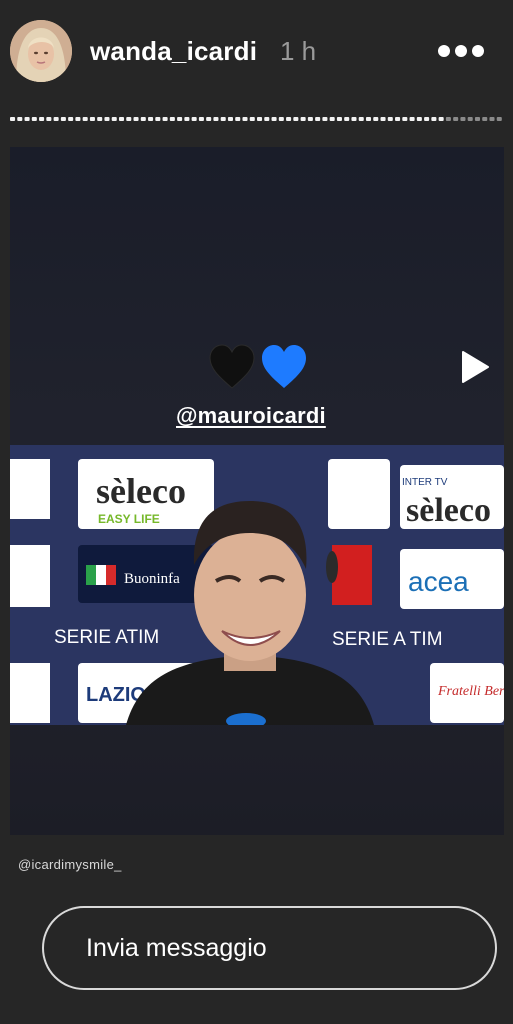 The height and width of the screenshot is (1024, 513). Describe the element at coordinates (152, 579) in the screenshot. I see `board-buoninfante: Buoninfa` at that location.